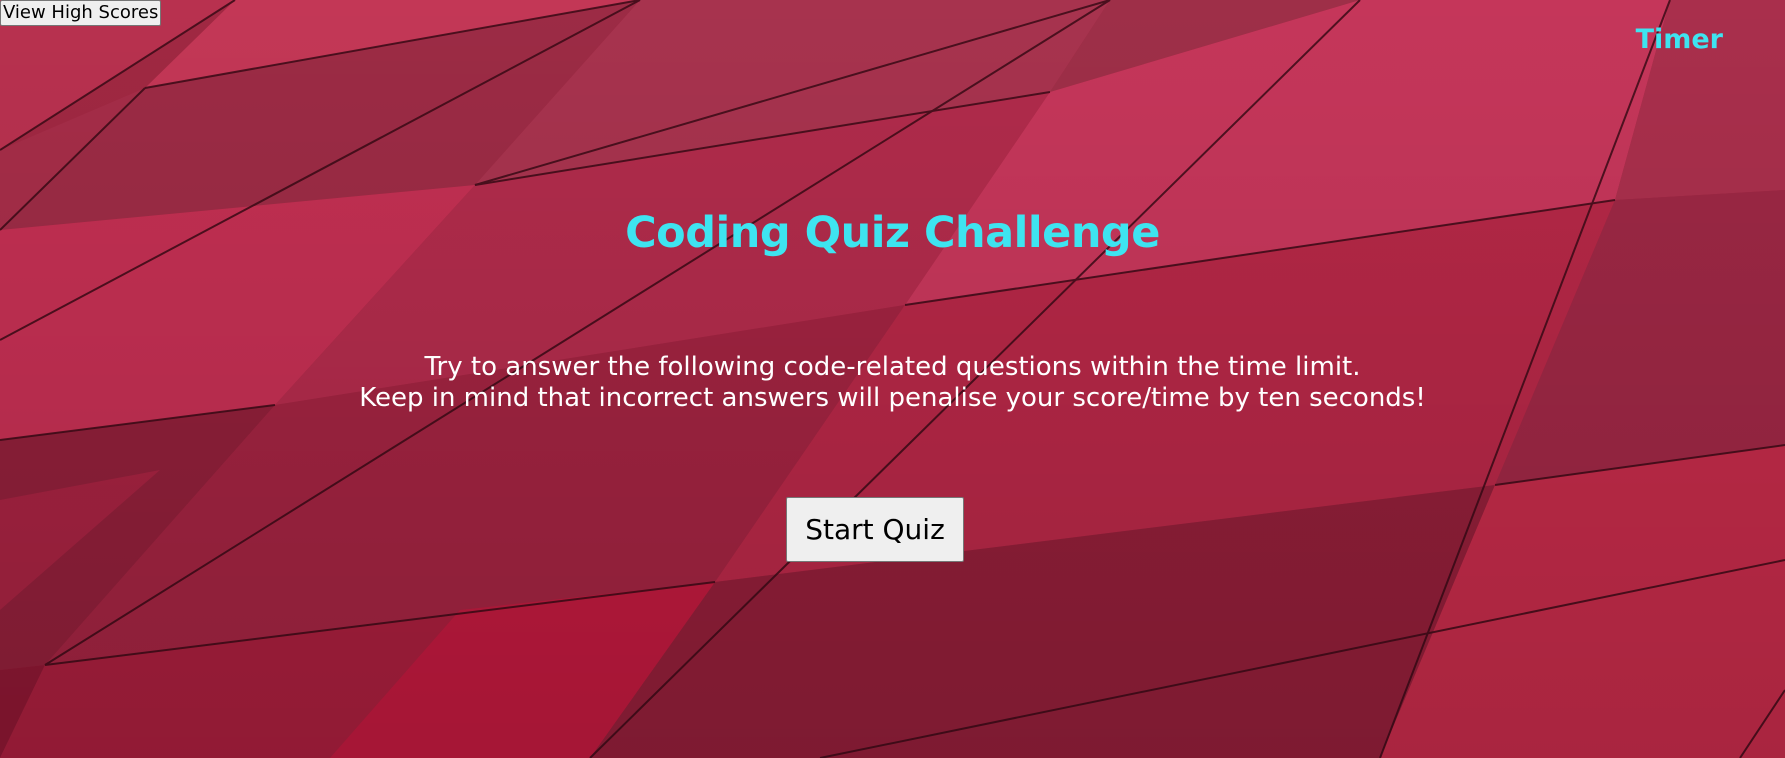 Image resolution: width=1785 pixels, height=758 pixels. I want to click on page-title: Coding Quiz Challenge, so click(892, 233).